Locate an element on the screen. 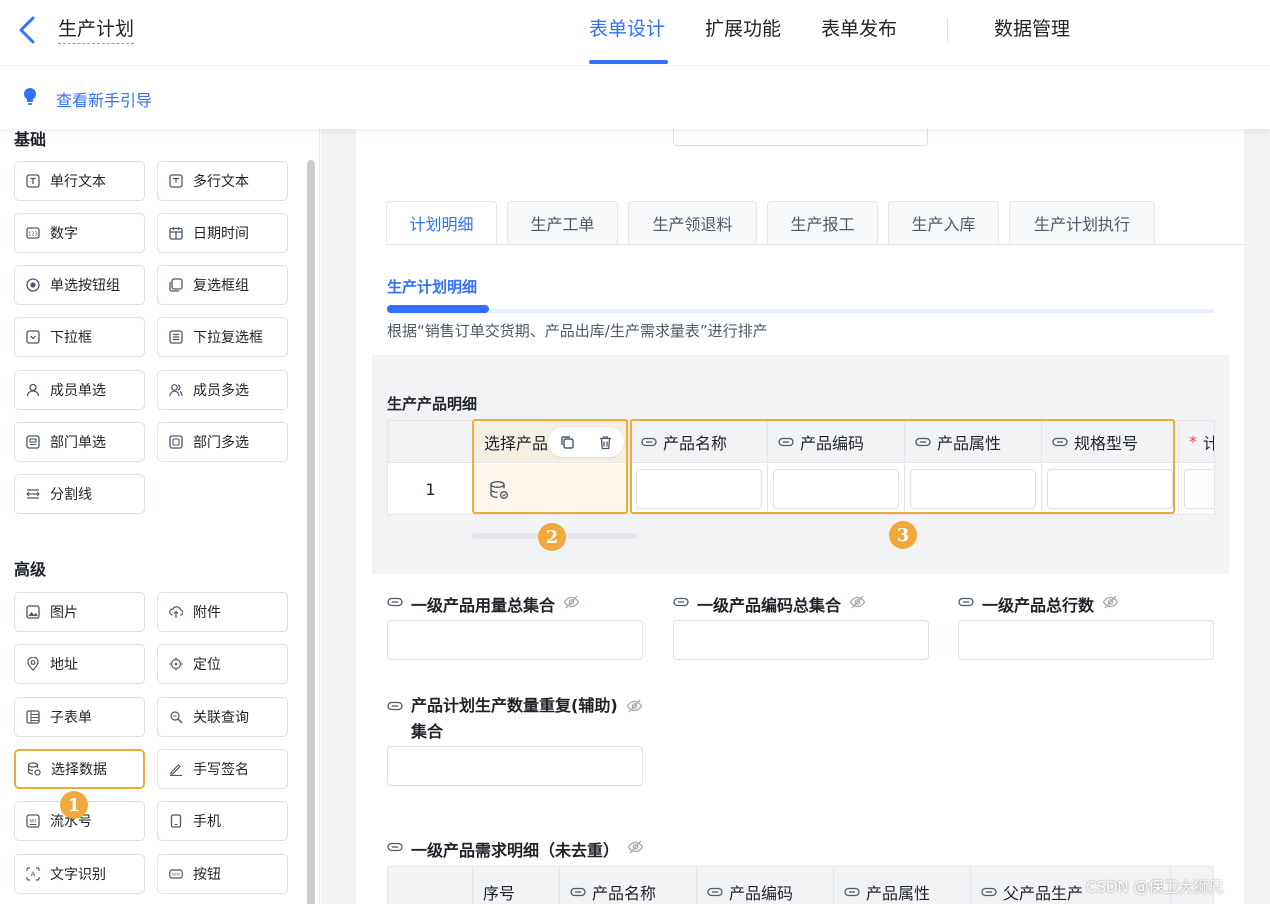 The width and height of the screenshot is (1270, 904). component-ocr: A 文字识别 is located at coordinates (79, 874).